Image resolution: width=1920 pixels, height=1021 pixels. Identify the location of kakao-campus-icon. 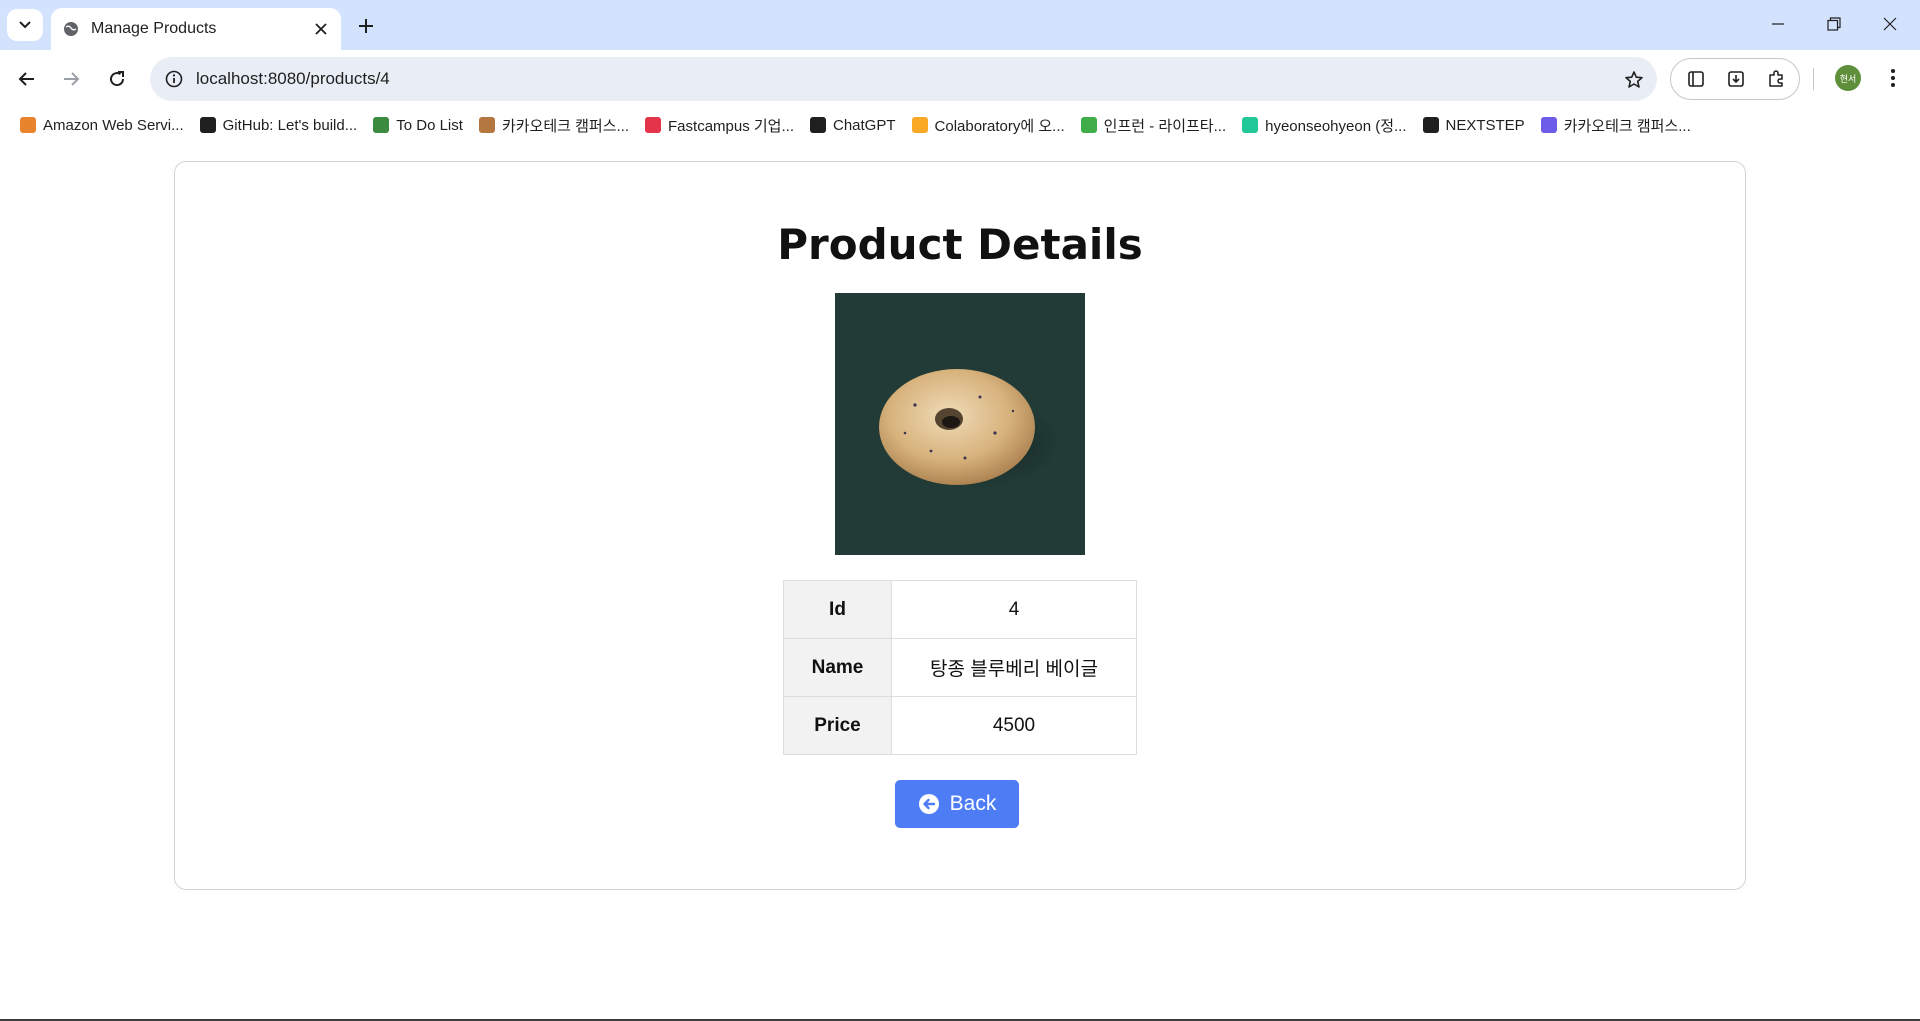
(1548, 125).